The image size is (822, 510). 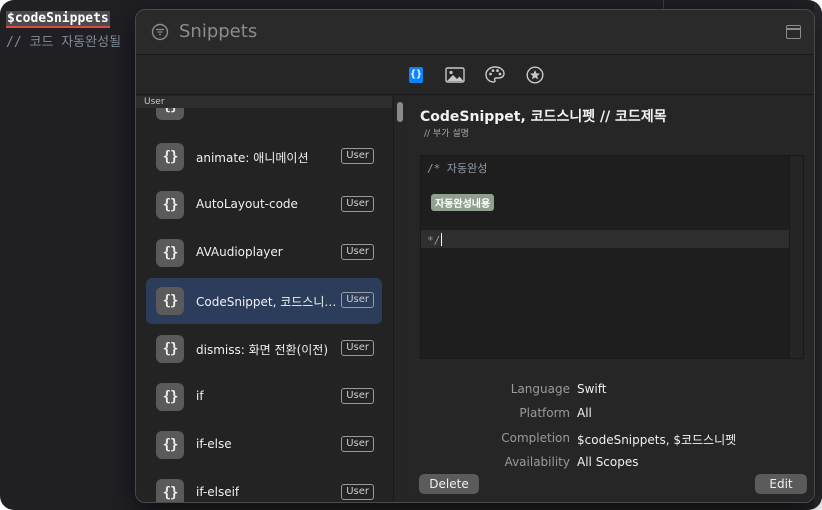 What do you see at coordinates (657, 440) in the screenshot?
I see `prop-value: $codeSnippets, $코드스니펫` at bounding box center [657, 440].